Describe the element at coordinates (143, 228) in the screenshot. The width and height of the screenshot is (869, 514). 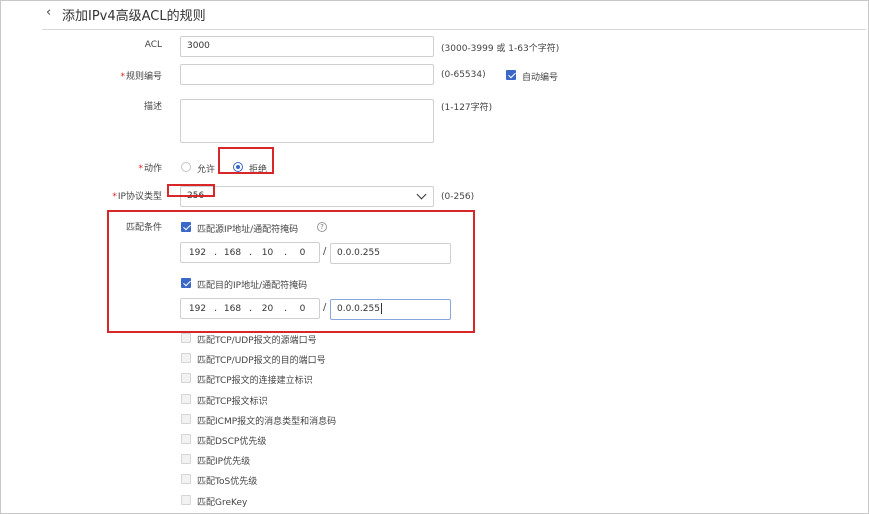
I see `match-label: 匹配条件` at that location.